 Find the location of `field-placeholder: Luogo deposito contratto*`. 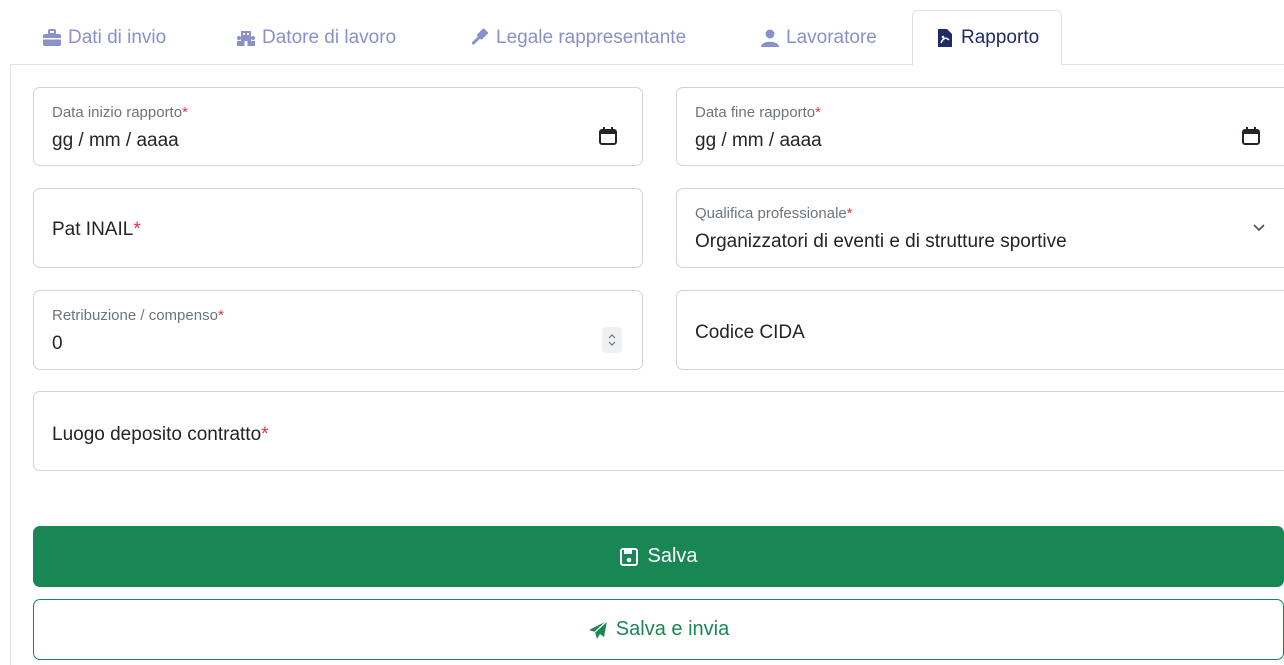

field-placeholder: Luogo deposito contratto* is located at coordinates (160, 434).